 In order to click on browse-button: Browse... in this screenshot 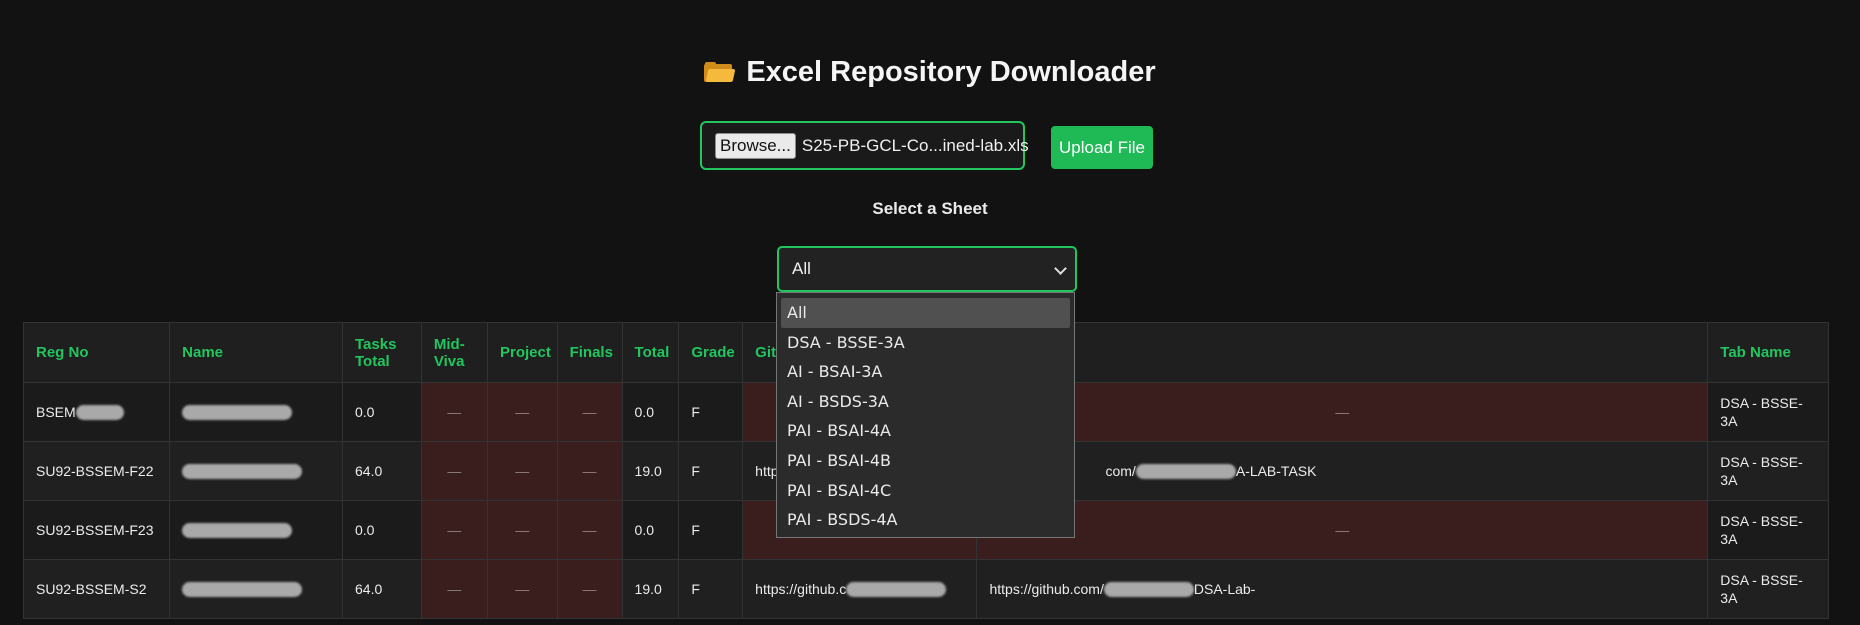, I will do `click(755, 145)`.